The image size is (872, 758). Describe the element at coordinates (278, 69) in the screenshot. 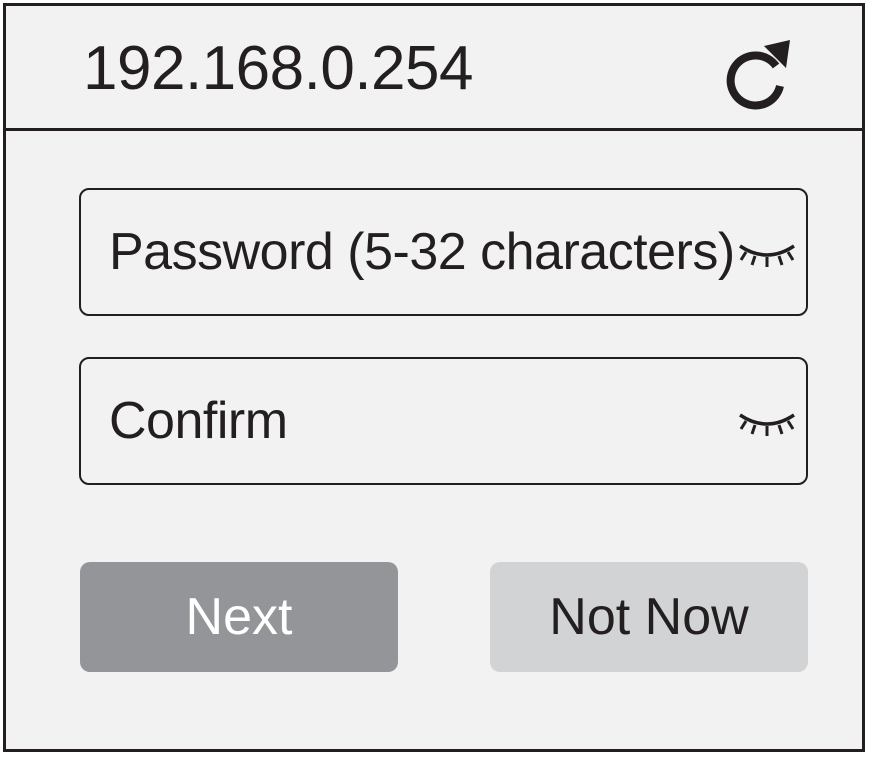

I see `address-text: 192.168.0.254` at that location.